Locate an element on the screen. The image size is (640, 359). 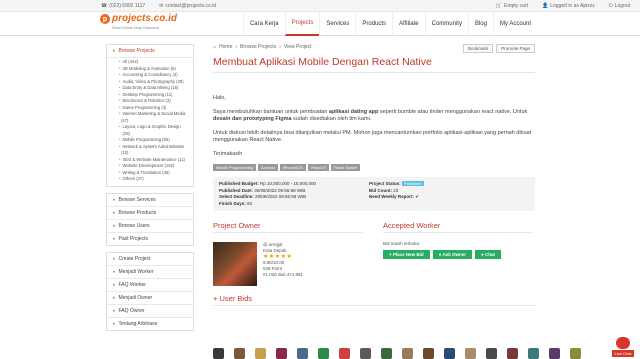
sidebar-browse-products: ▸ Browse Products is located at coordinates (150, 213).